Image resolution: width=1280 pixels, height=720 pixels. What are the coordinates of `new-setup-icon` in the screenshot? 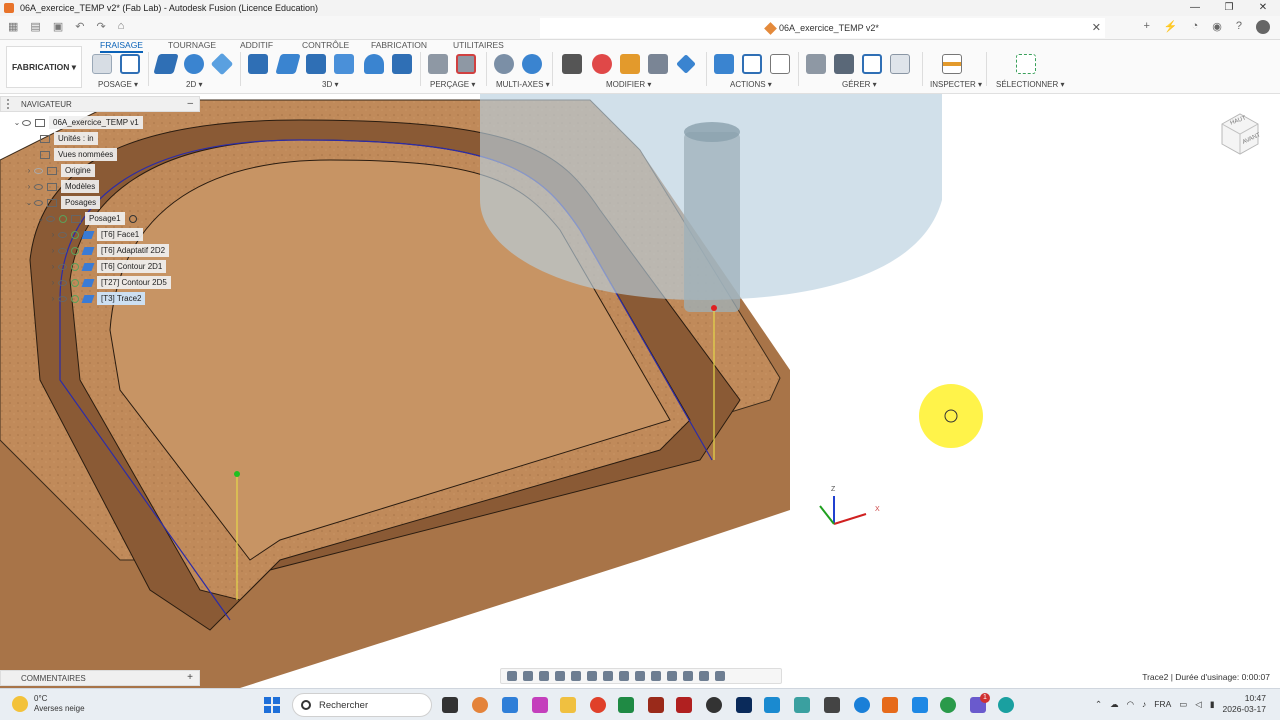 It's located at (102, 64).